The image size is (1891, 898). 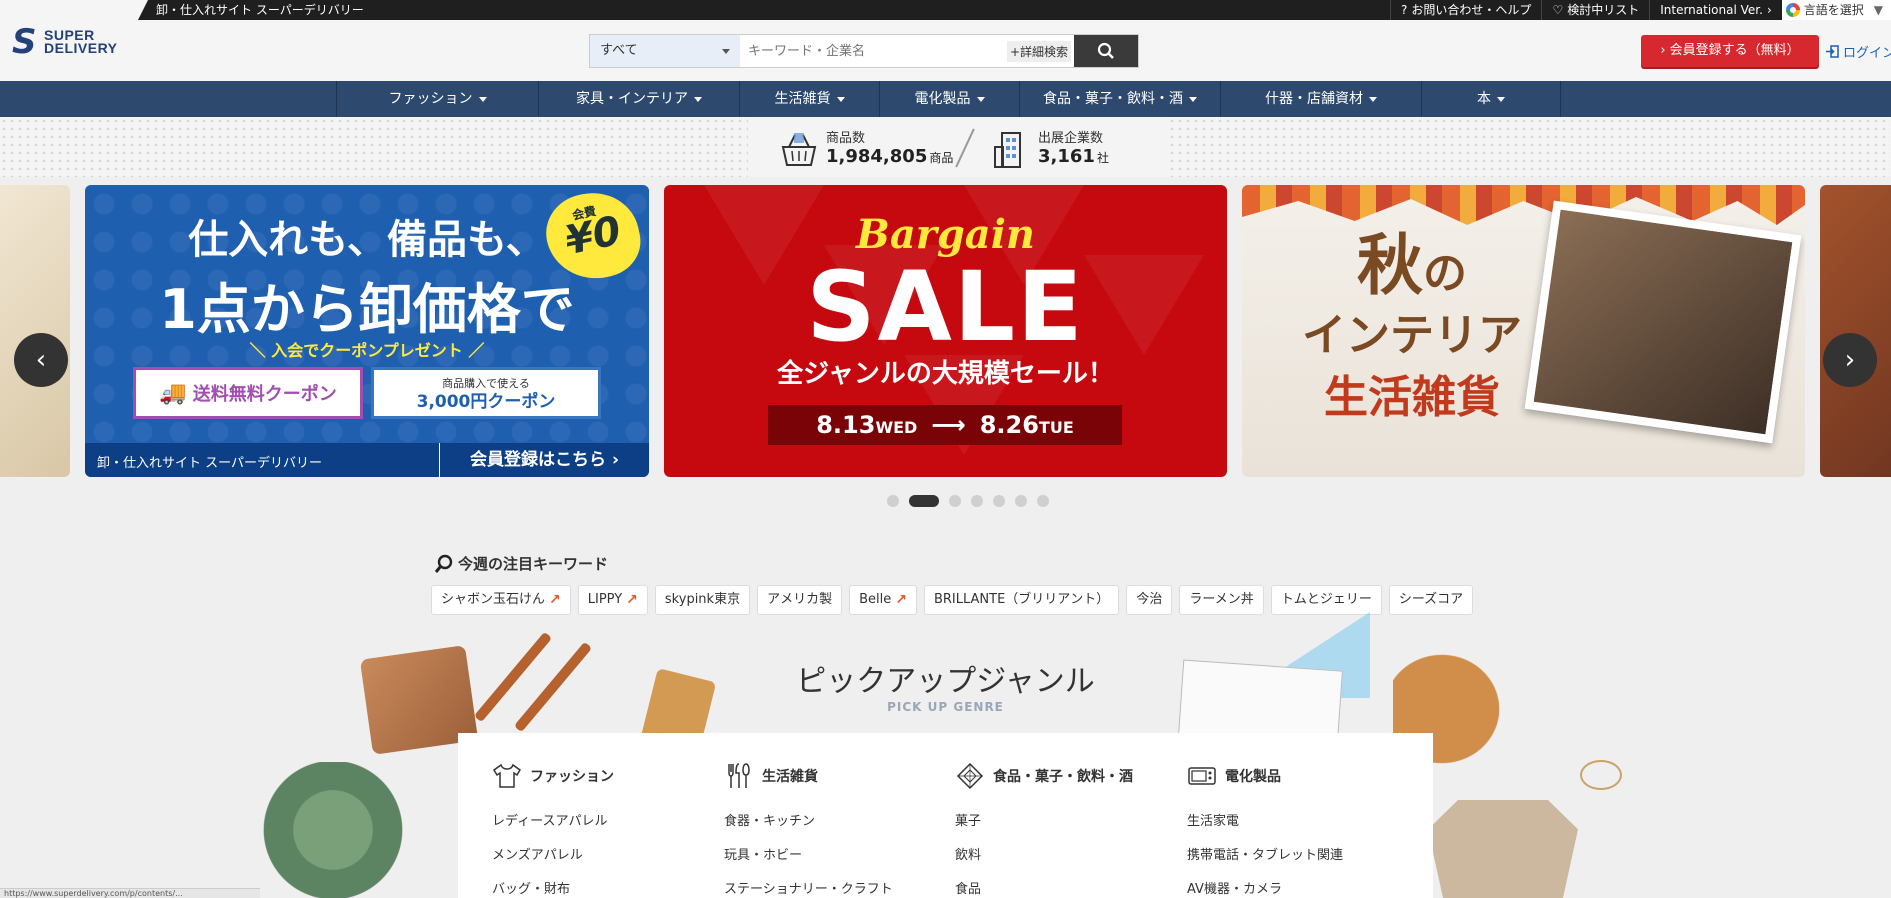 What do you see at coordinates (790, 777) in the screenshot?
I see `genre-head-label: 生活雑貨` at bounding box center [790, 777].